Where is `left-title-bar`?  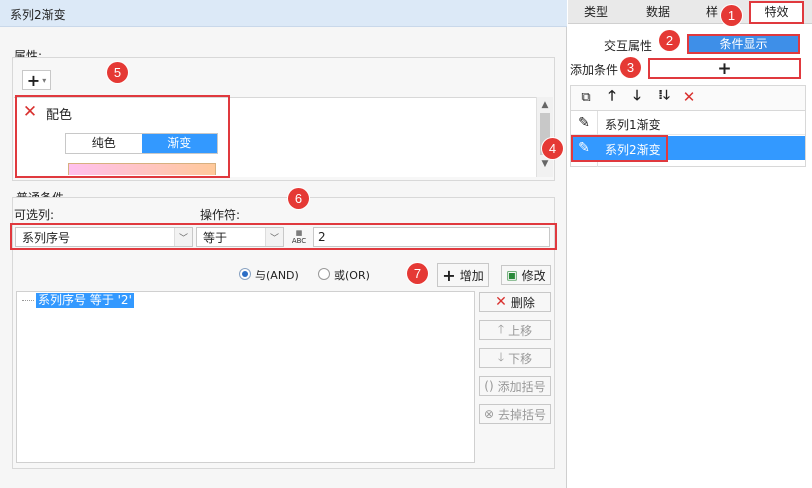 left-title-bar is located at coordinates (283, 13).